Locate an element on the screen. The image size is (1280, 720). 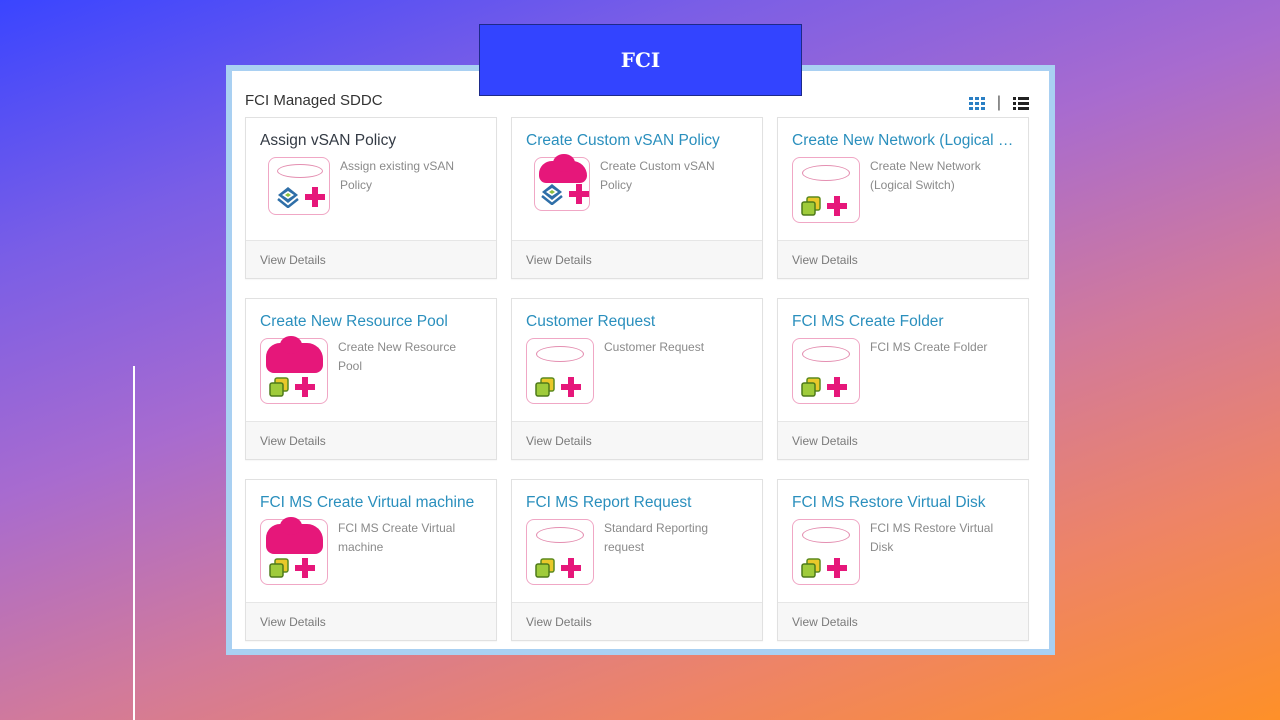
card-title: Assign vSAN Policy is located at coordinates (371, 141).